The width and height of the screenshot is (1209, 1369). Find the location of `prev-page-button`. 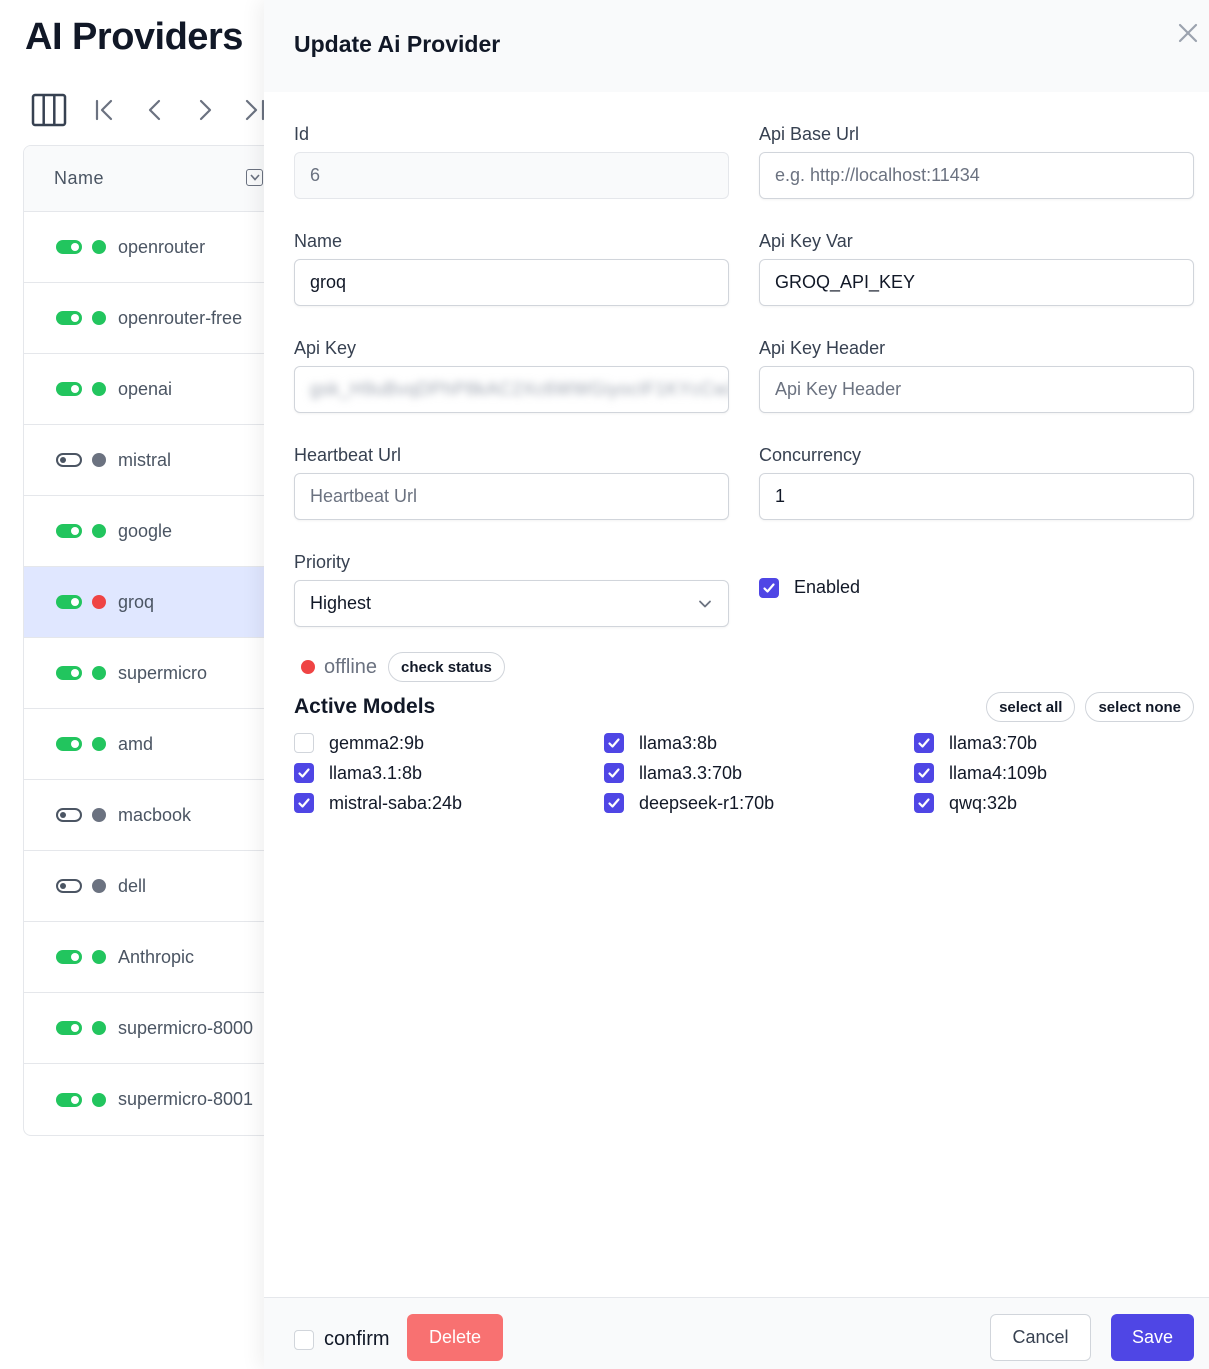

prev-page-button is located at coordinates (155, 110).